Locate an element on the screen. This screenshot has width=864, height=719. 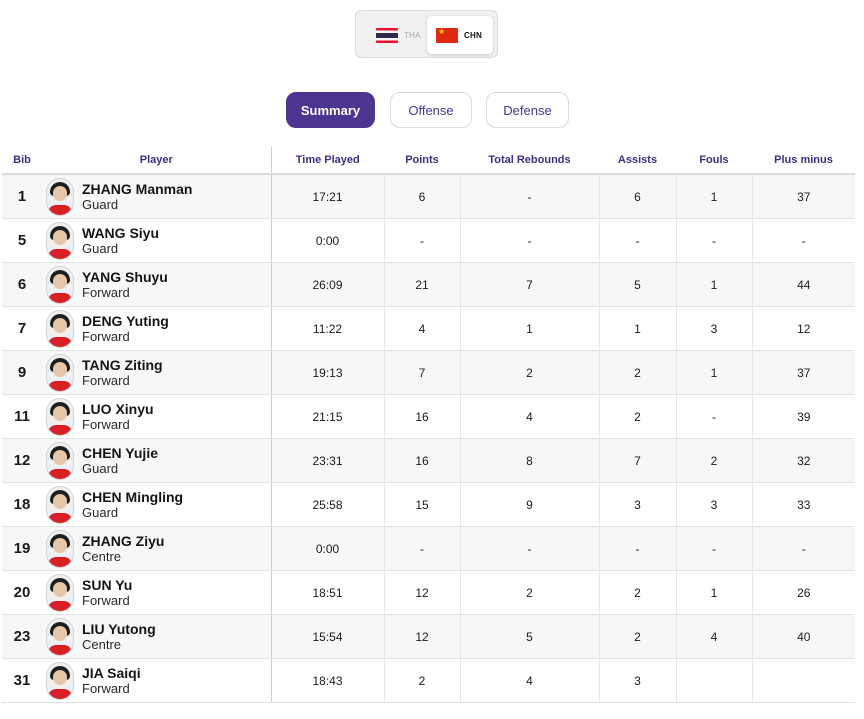
points-cell: 12 is located at coordinates (422, 636).